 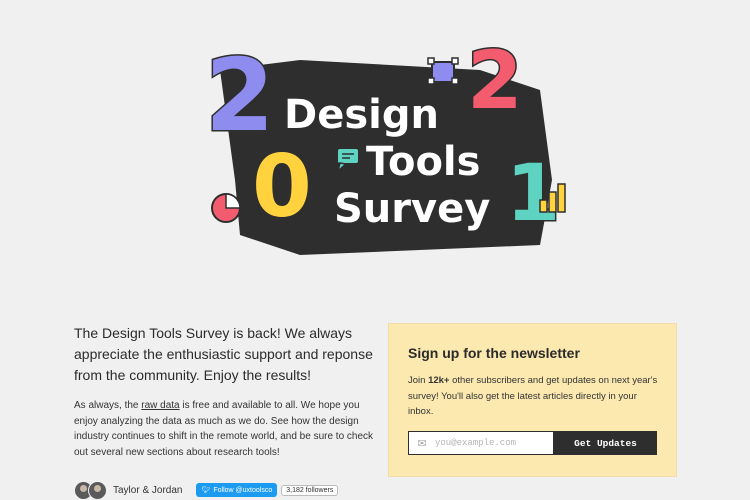 I want to click on hero-word-tools: Tools, so click(x=423, y=162).